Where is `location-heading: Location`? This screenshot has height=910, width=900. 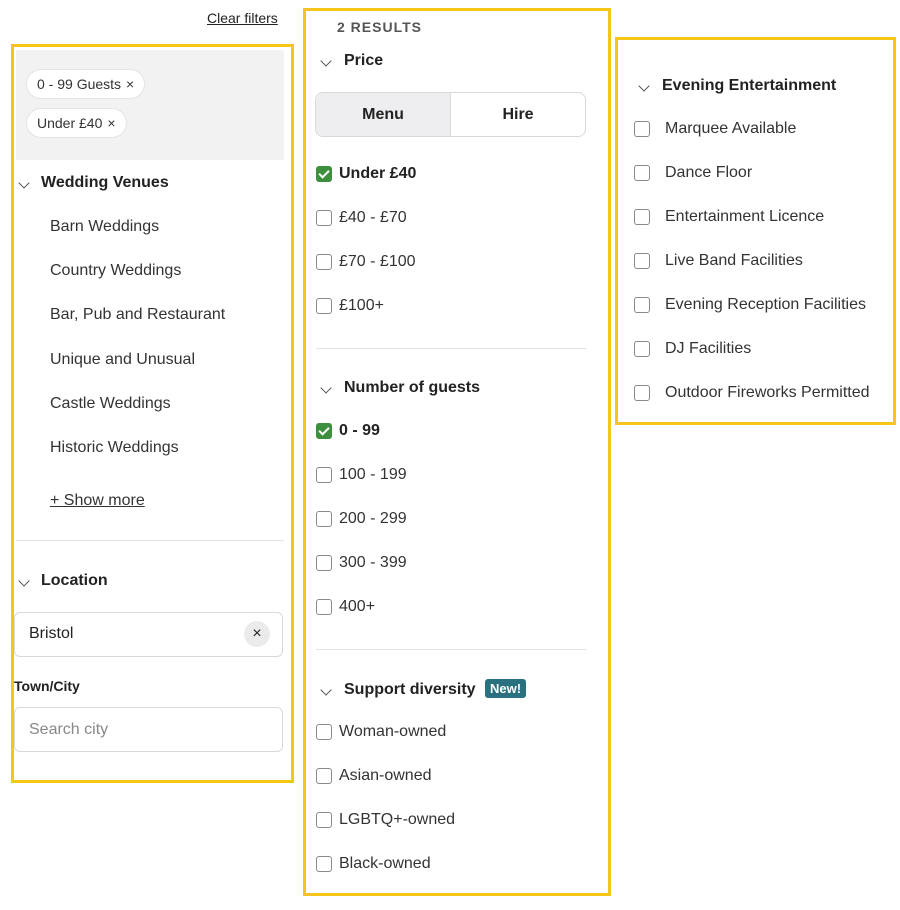 location-heading: Location is located at coordinates (74, 581).